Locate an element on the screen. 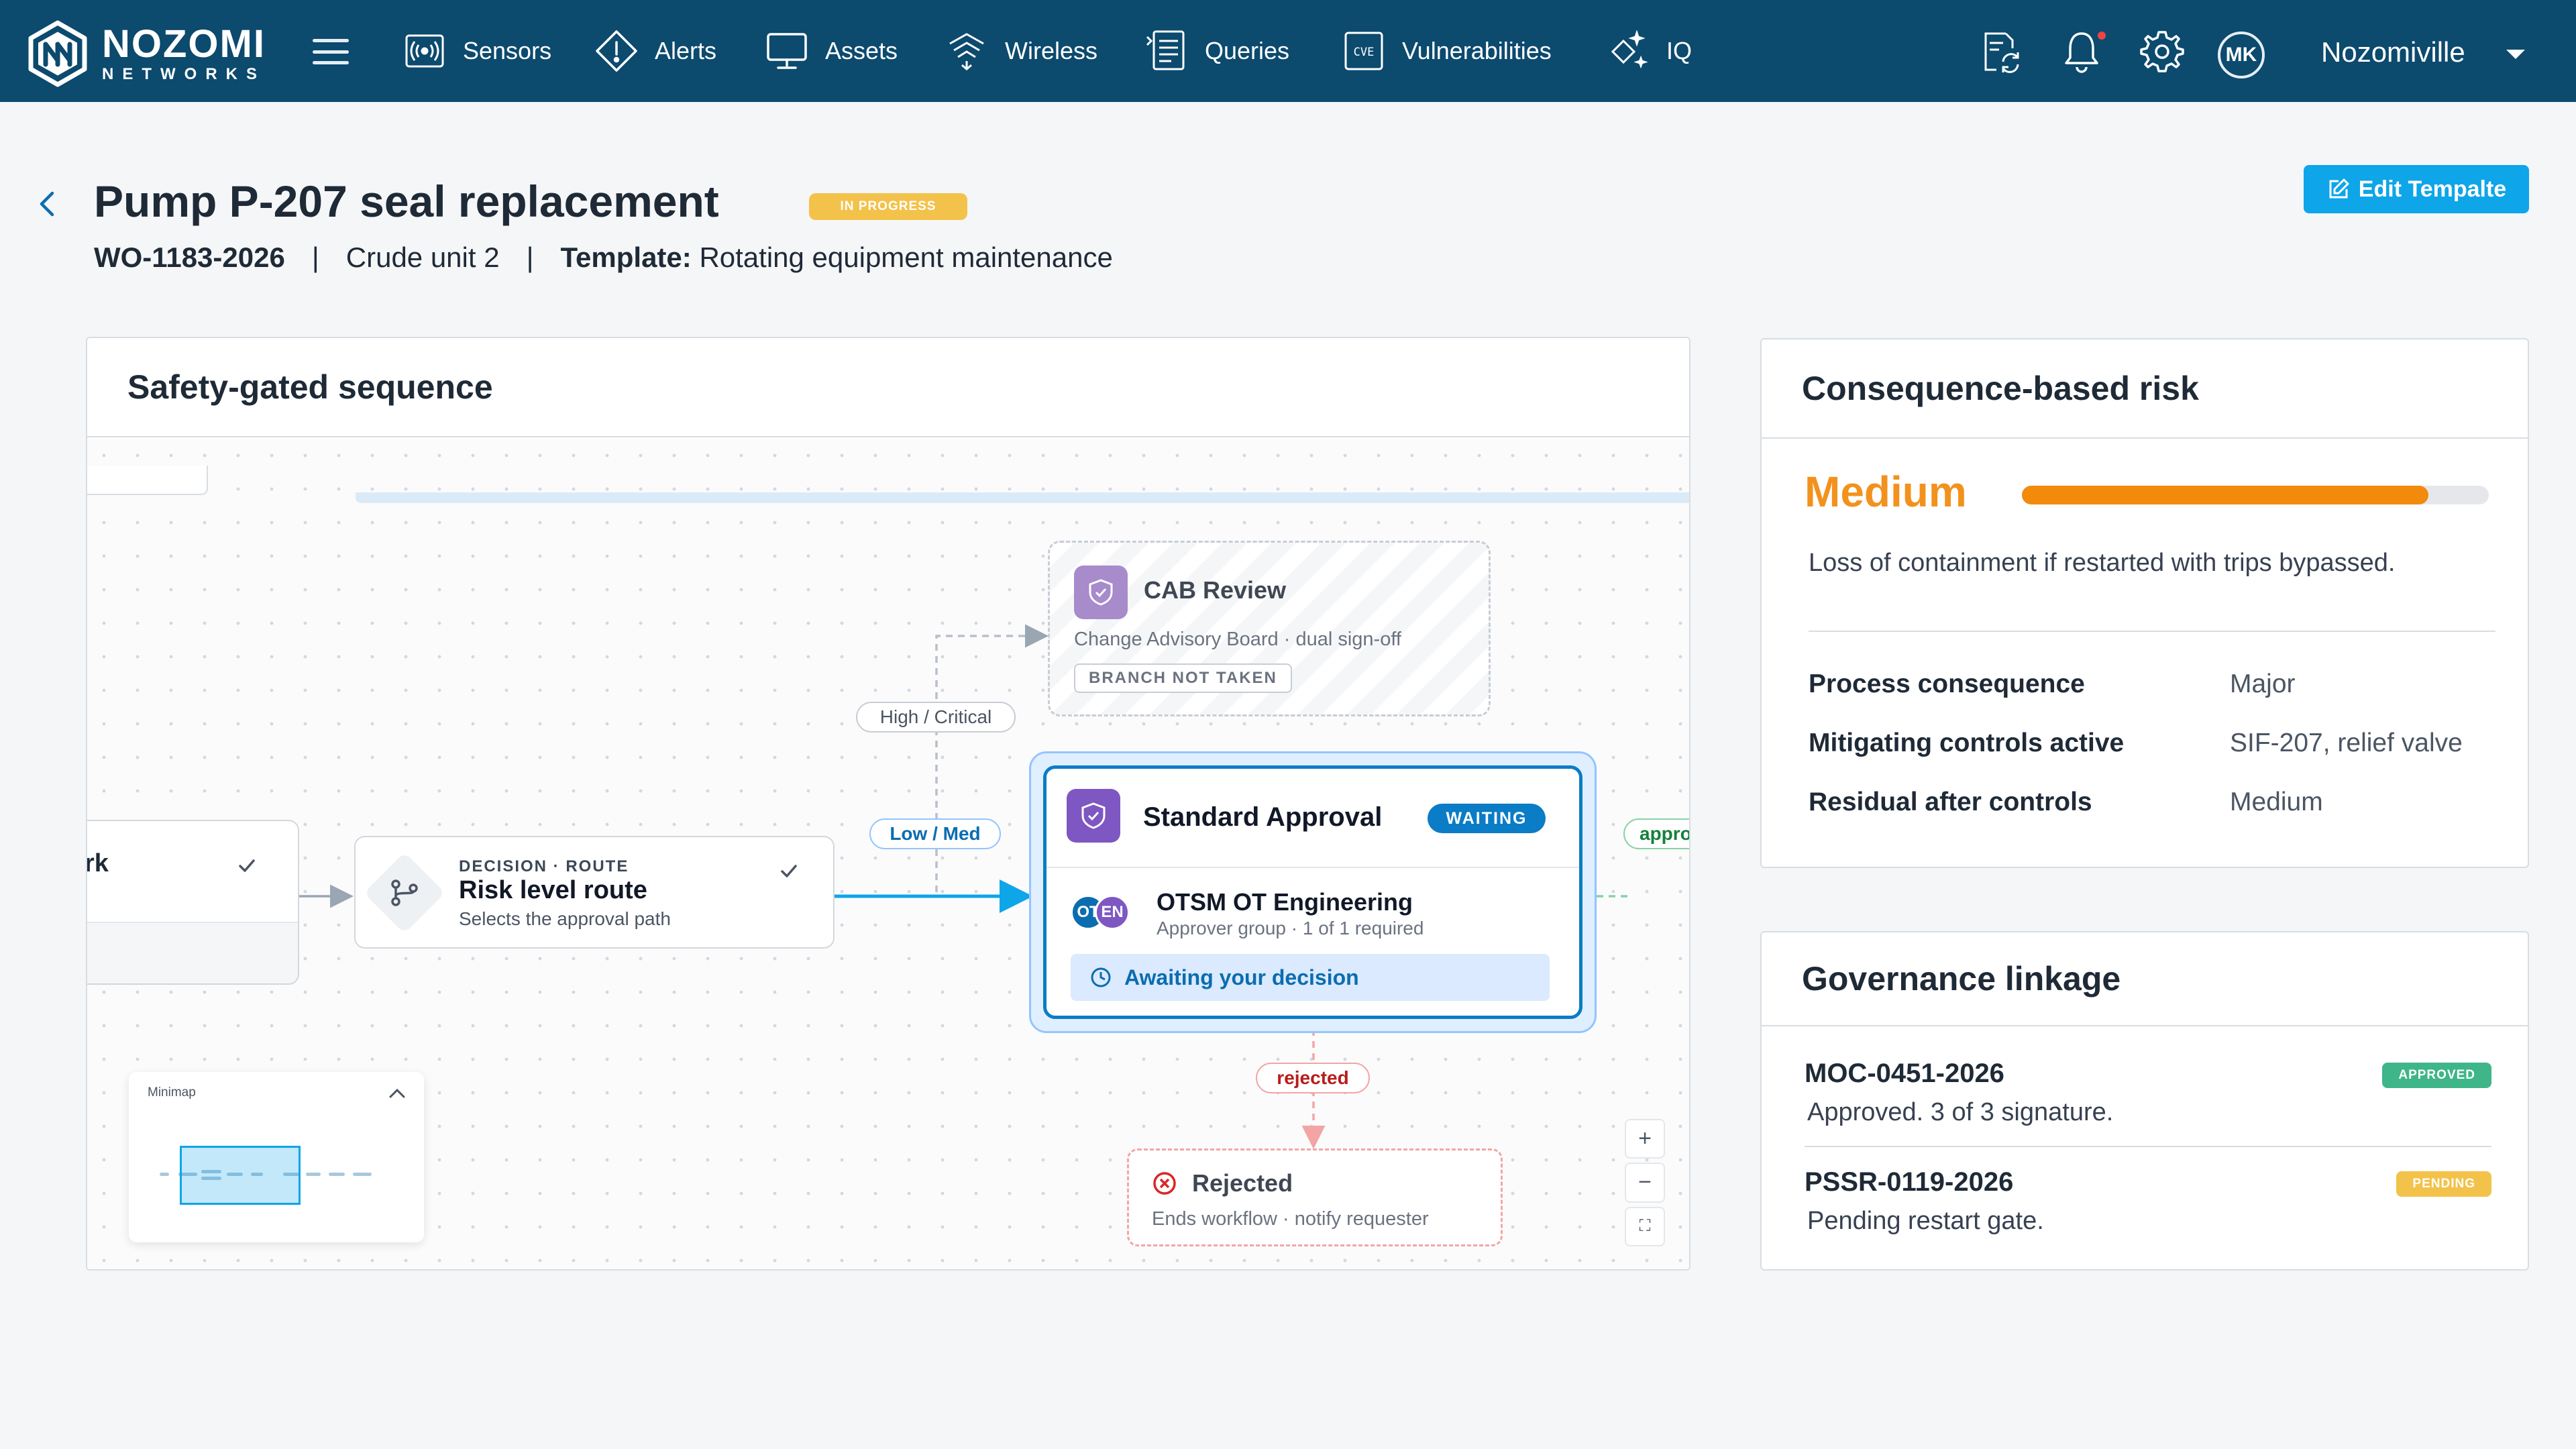 This screenshot has width=2576, height=1449. governance-item-id: PSSR-0119-2026 is located at coordinates (2148, 1182).